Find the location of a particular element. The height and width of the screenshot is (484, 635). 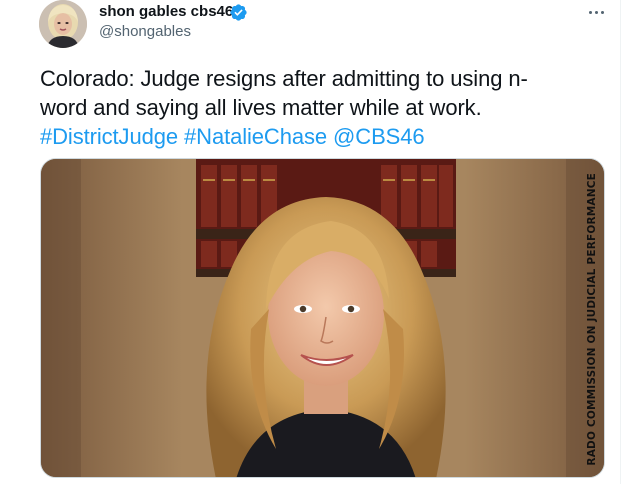

user-handle: @shongables is located at coordinates (145, 32).